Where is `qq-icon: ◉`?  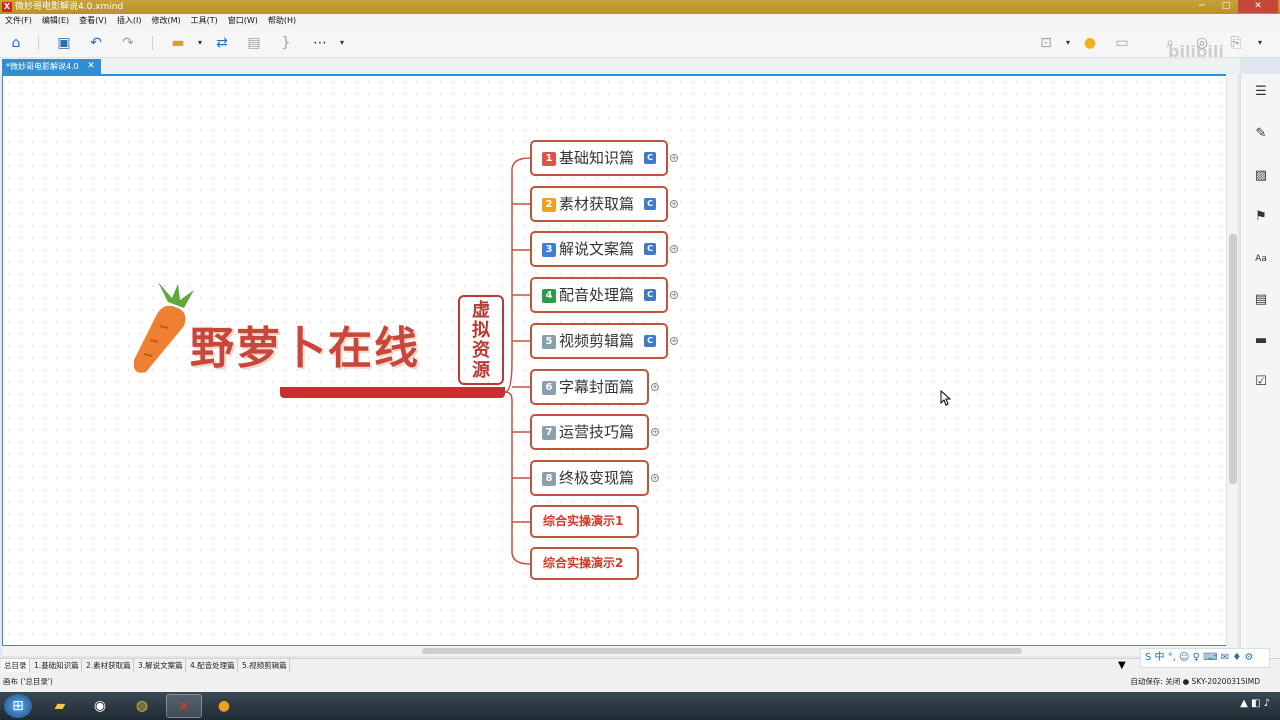
qq-icon: ◉ is located at coordinates (100, 706).